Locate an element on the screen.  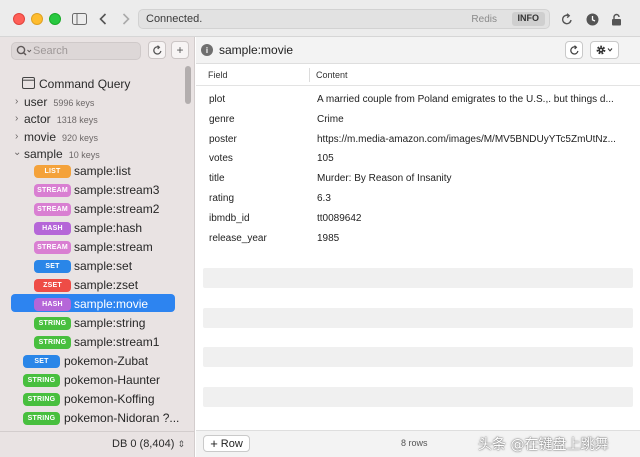
search-field: Search is located at coordinates (76, 51).